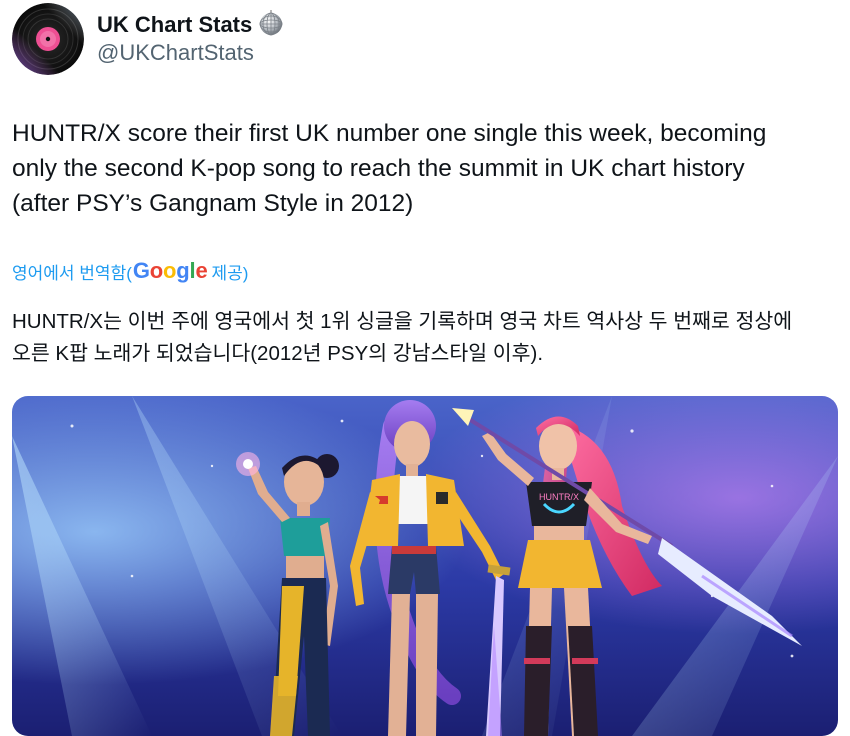 The height and width of the screenshot is (736, 850). I want to click on google-logo-letter: e, so click(201, 270).